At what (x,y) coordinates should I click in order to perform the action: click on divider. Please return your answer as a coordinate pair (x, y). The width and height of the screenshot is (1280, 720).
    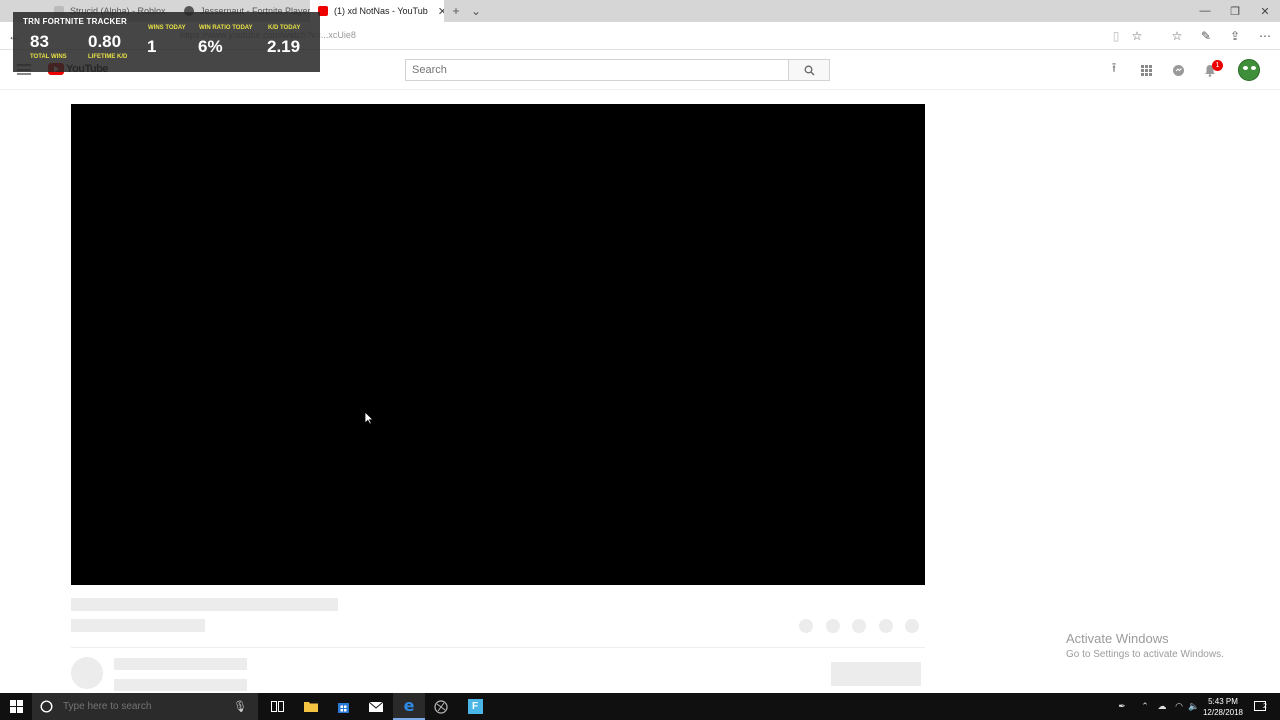
    Looking at the image, I should click on (498, 647).